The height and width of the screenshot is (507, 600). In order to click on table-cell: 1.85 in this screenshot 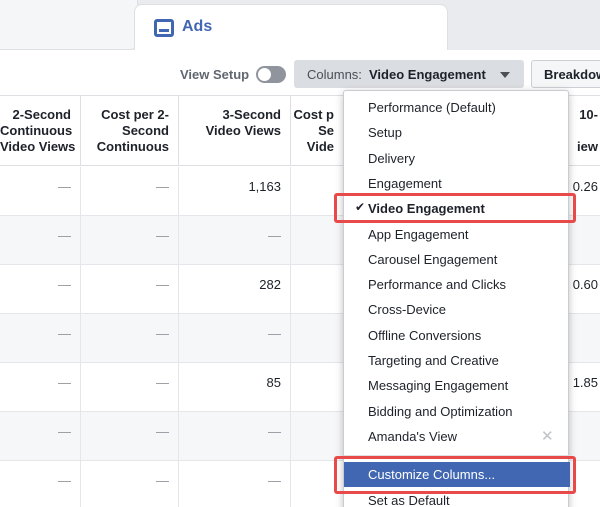, I will do `click(585, 382)`.